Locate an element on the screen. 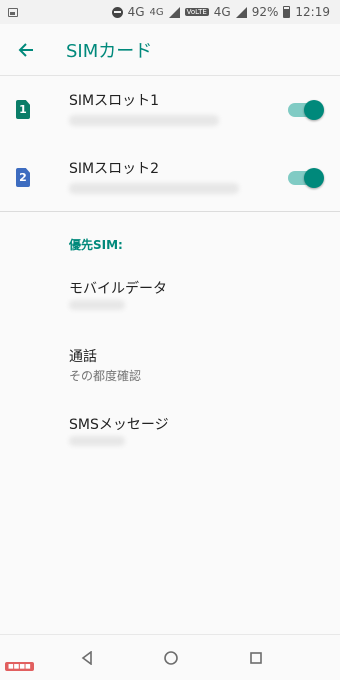 The width and height of the screenshot is (340, 680). nav-home-button is located at coordinates (171, 658).